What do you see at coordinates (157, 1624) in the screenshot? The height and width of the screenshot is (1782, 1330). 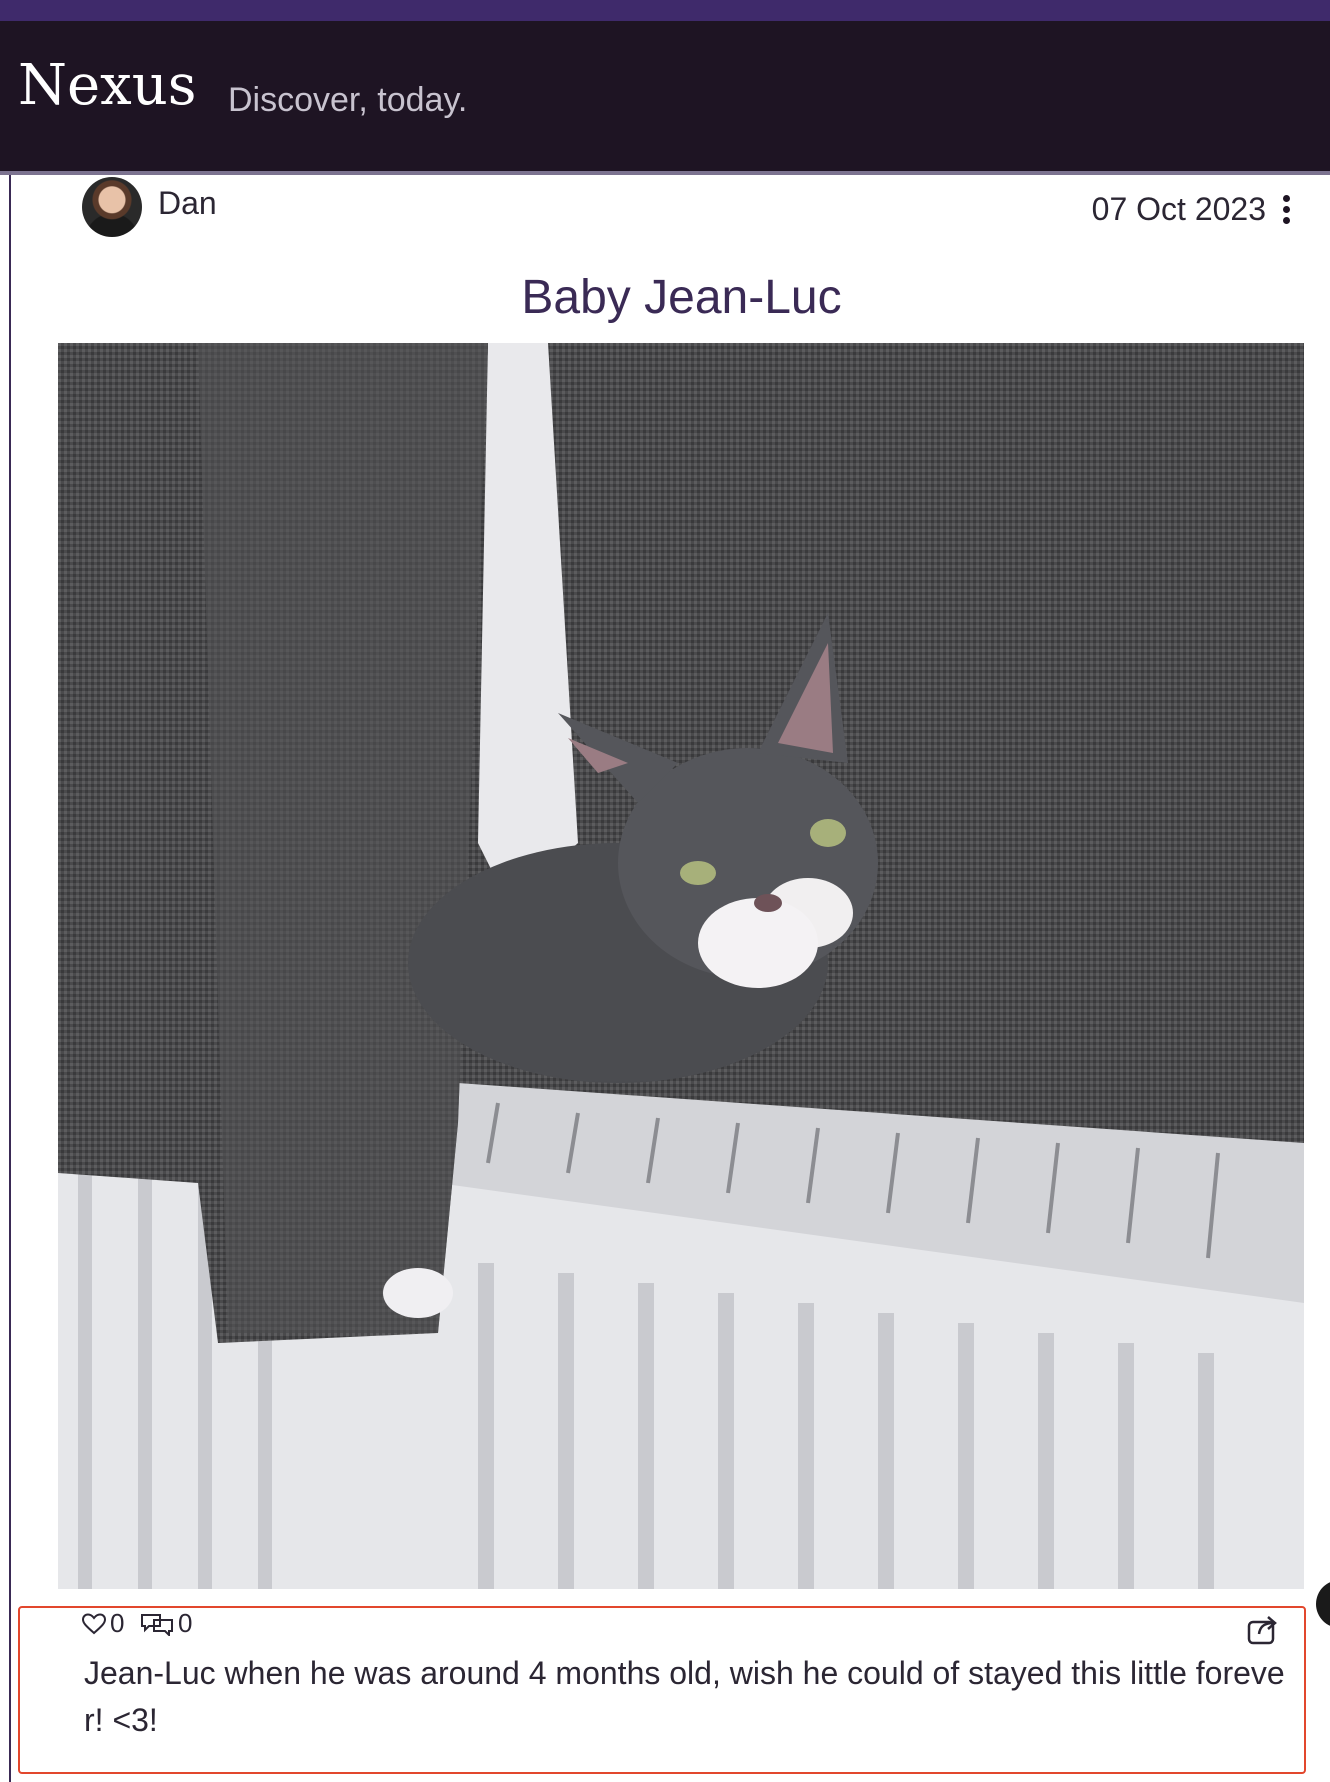 I see `comment-icon` at bounding box center [157, 1624].